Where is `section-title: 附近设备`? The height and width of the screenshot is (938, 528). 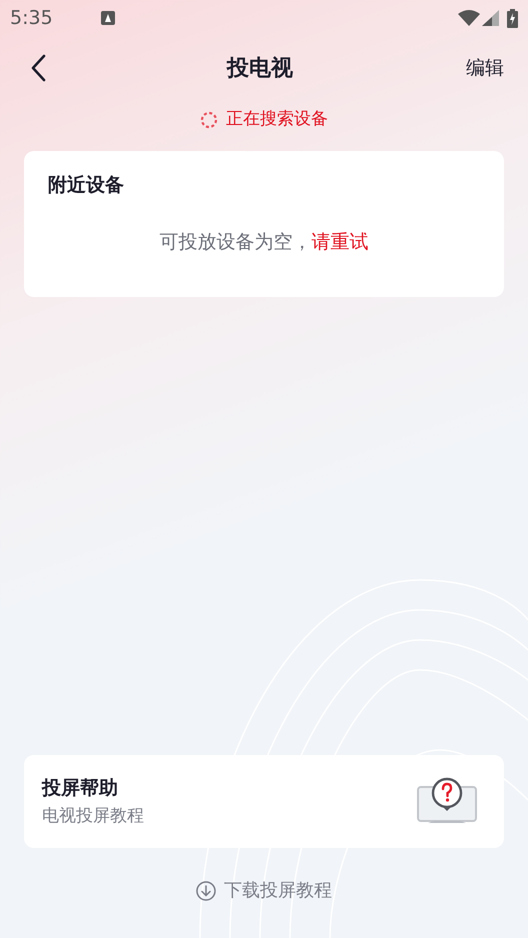
section-title: 附近设备 is located at coordinates (86, 185).